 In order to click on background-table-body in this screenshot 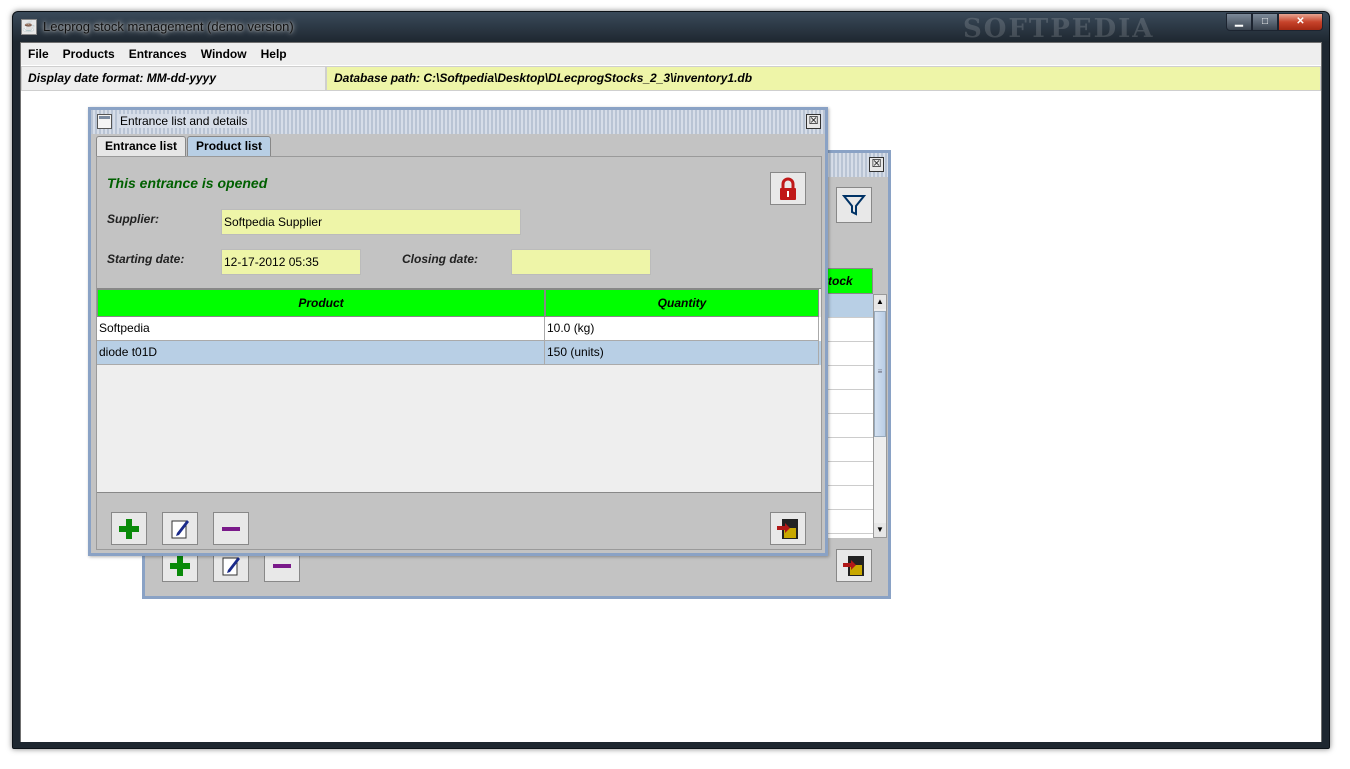, I will do `click(847, 416)`.